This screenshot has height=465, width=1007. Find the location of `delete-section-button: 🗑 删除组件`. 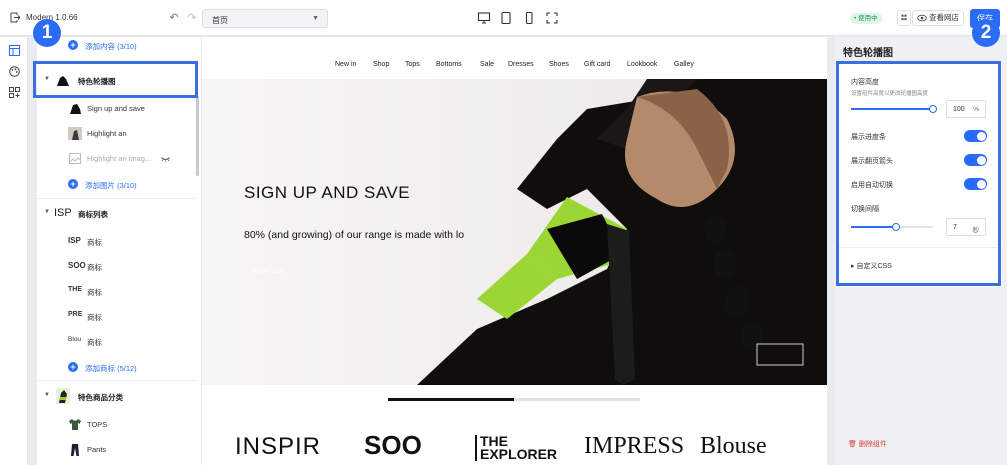

delete-section-button: 🗑 删除组件 is located at coordinates (867, 444).